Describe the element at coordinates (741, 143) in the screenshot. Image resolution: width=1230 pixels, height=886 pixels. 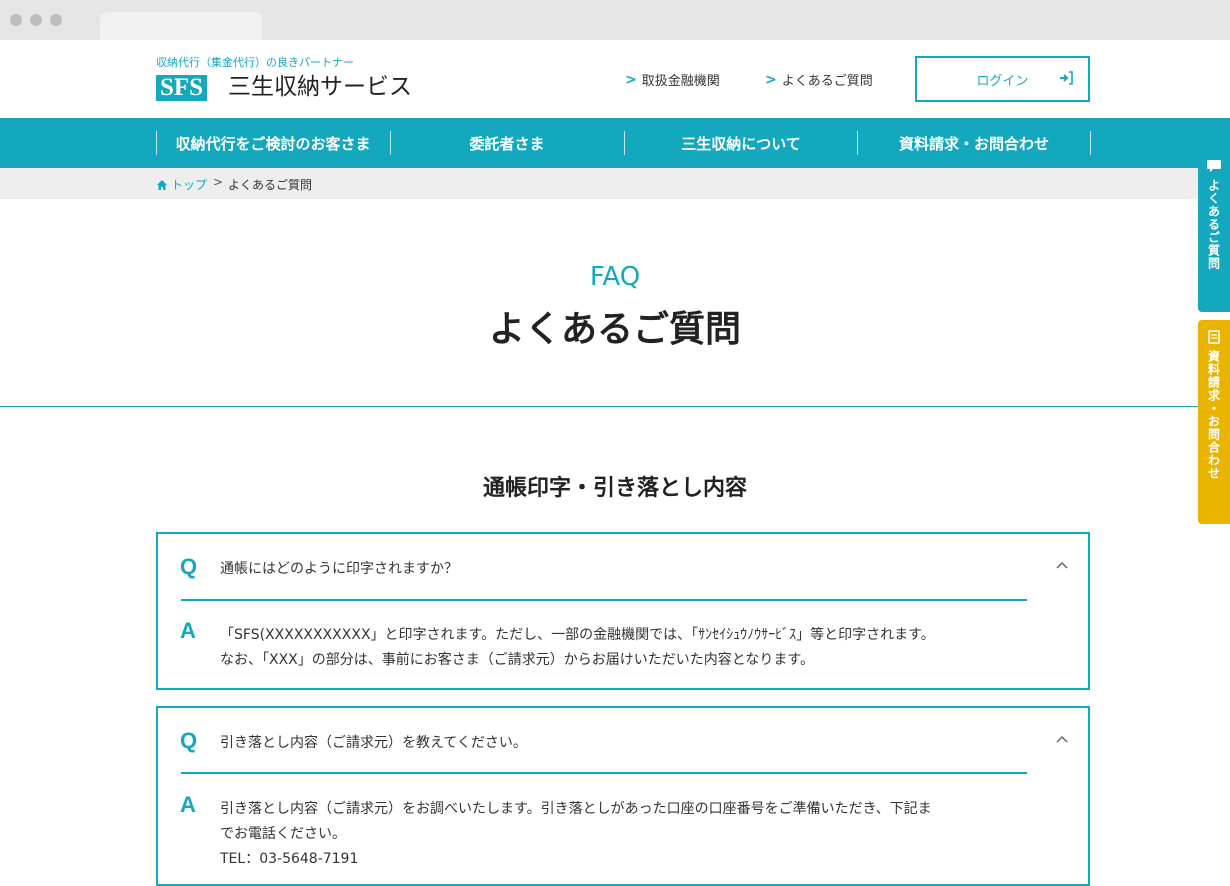
I see `nav-item-about: 三生収納について` at that location.